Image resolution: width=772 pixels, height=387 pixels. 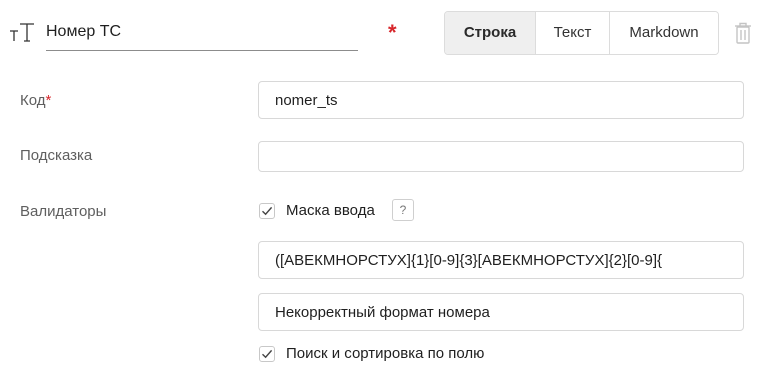 What do you see at coordinates (330, 210) in the screenshot?
I see `mask-checkbox-label: Маска ввода` at bounding box center [330, 210].